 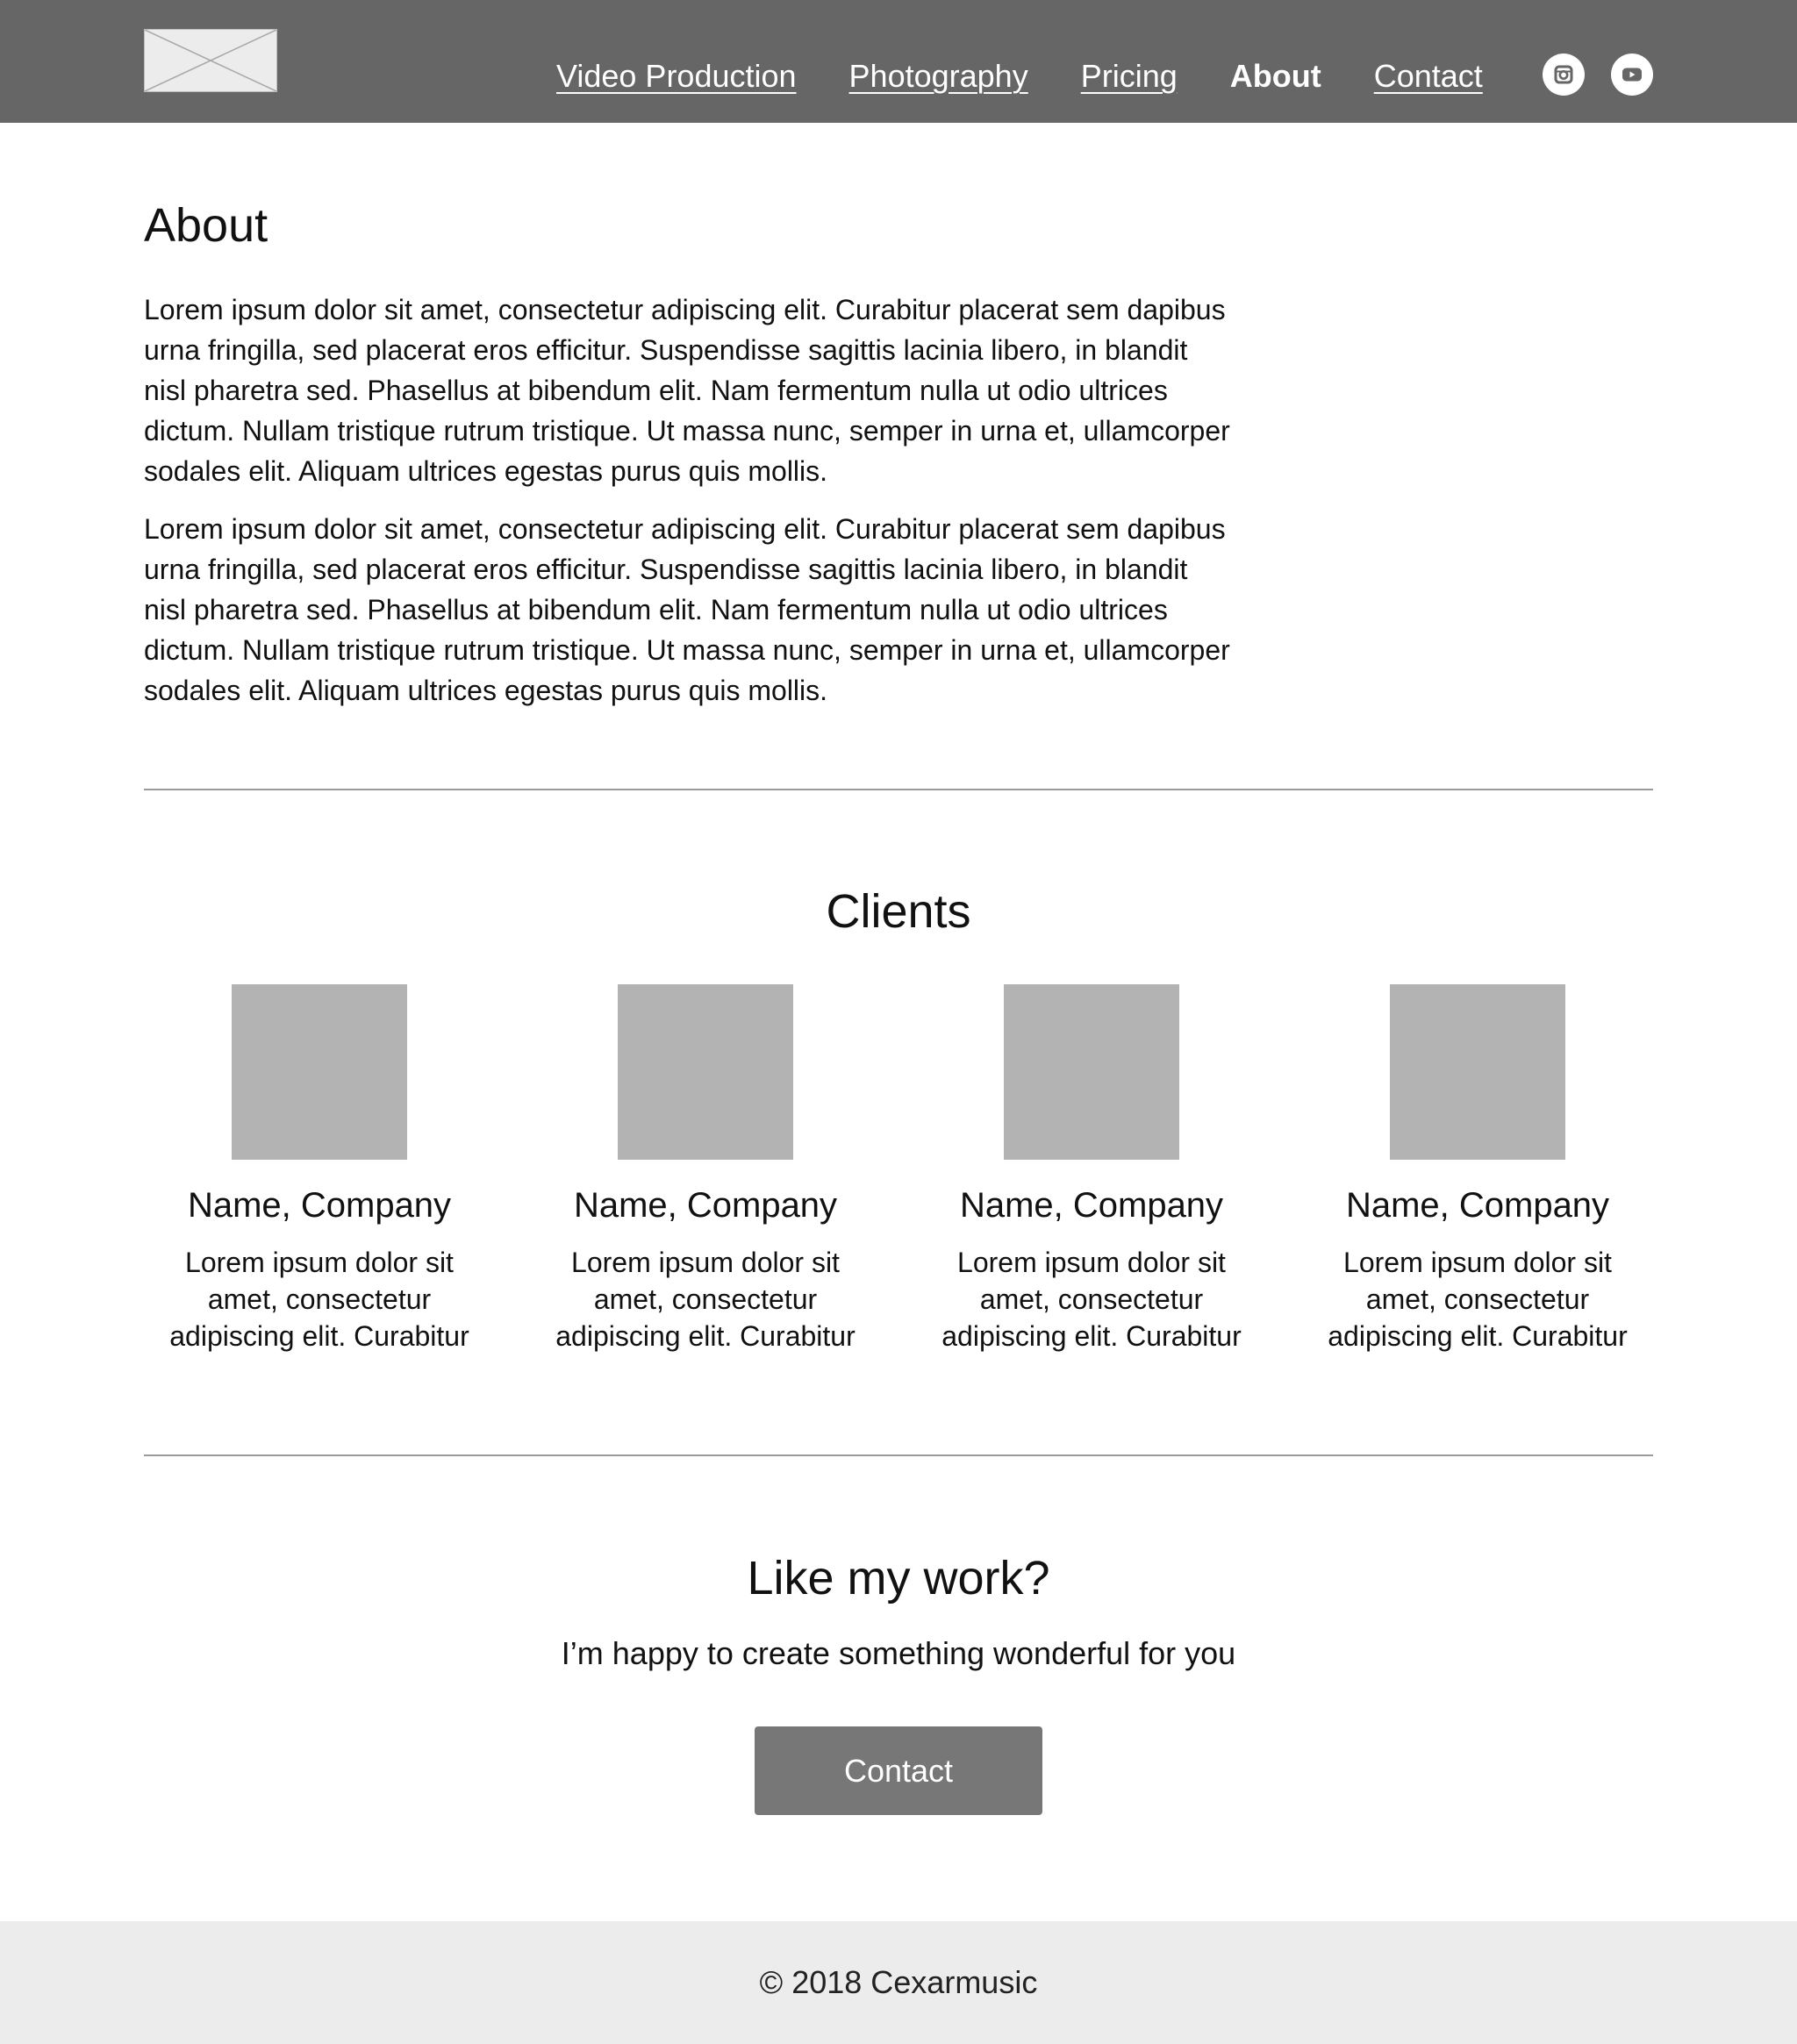 I want to click on logo-placeholder-icon, so click(x=210, y=61).